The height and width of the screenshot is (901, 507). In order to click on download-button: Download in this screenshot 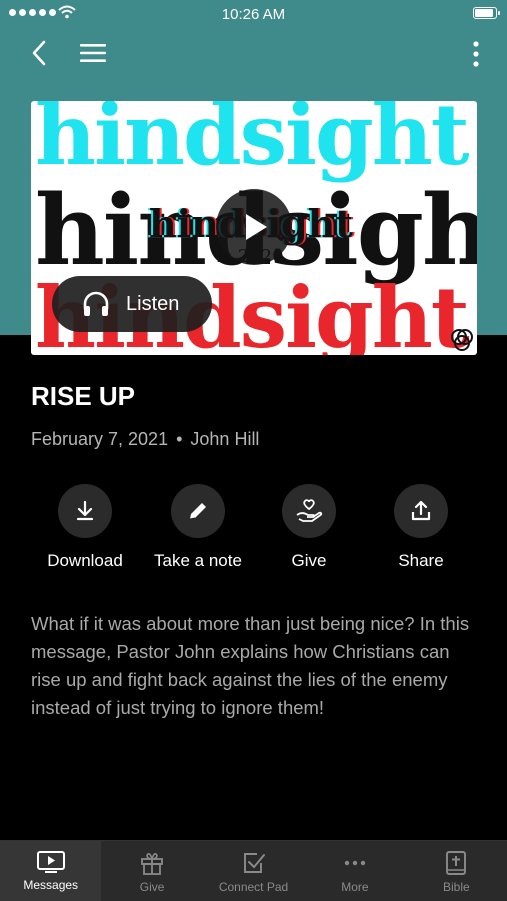, I will do `click(85, 527)`.